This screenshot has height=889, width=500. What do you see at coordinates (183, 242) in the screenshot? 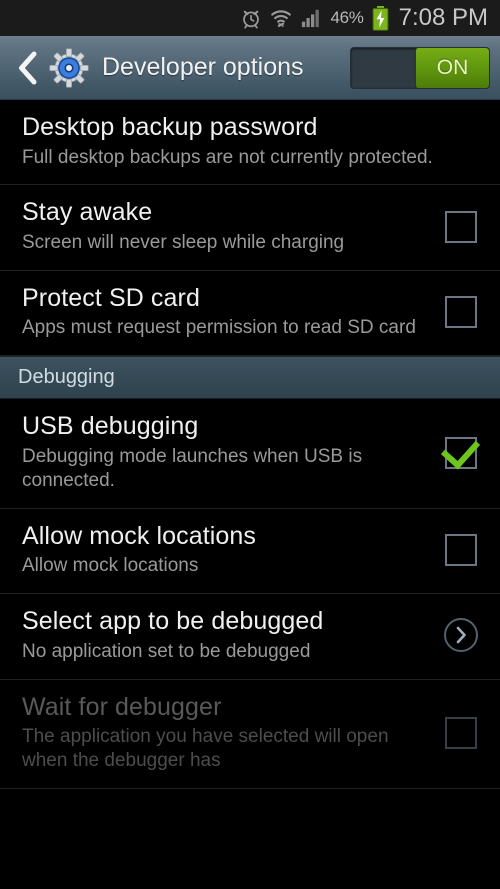
I see `list-item-summary: Screen will never sleep while charging` at bounding box center [183, 242].